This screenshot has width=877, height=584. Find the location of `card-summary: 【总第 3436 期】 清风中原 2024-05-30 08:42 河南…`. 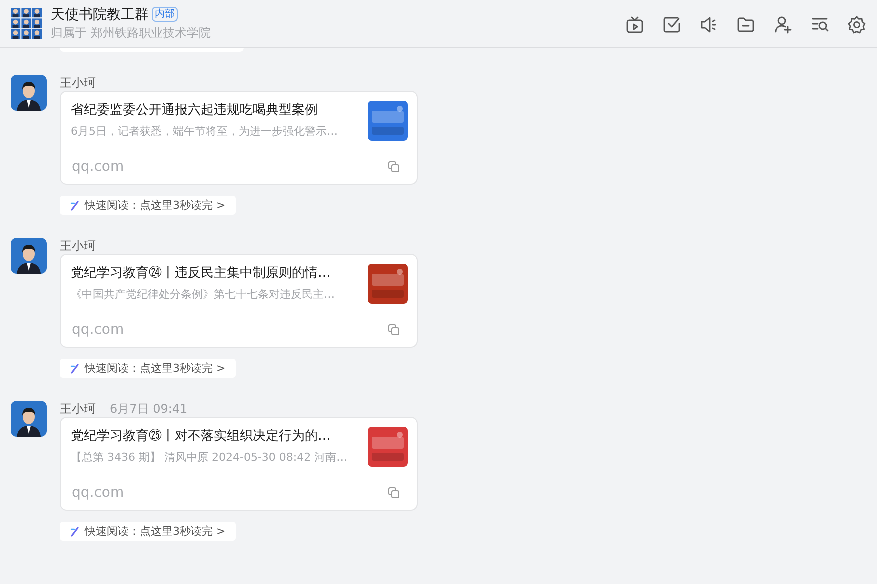

card-summary: 【总第 3436 期】 清风中原 2024-05-30 08:42 河南… is located at coordinates (210, 457).